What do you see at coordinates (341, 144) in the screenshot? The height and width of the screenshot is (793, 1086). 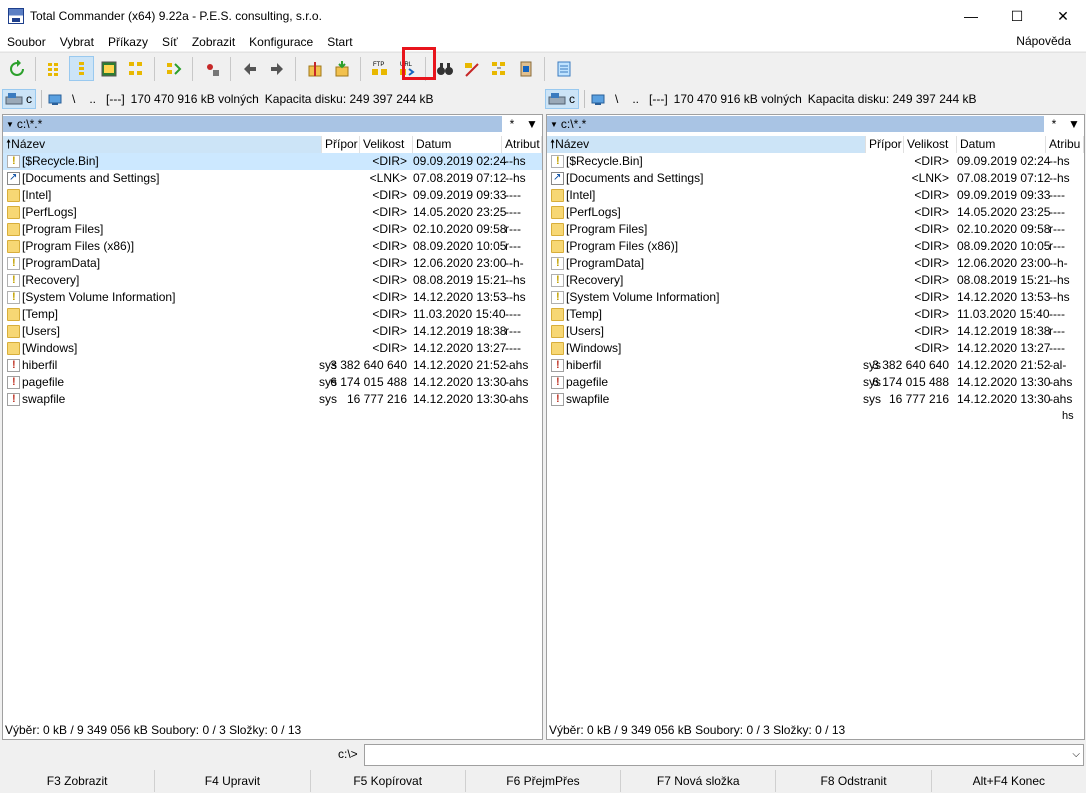 I see `left-header-ext: Přípor` at bounding box center [341, 144].